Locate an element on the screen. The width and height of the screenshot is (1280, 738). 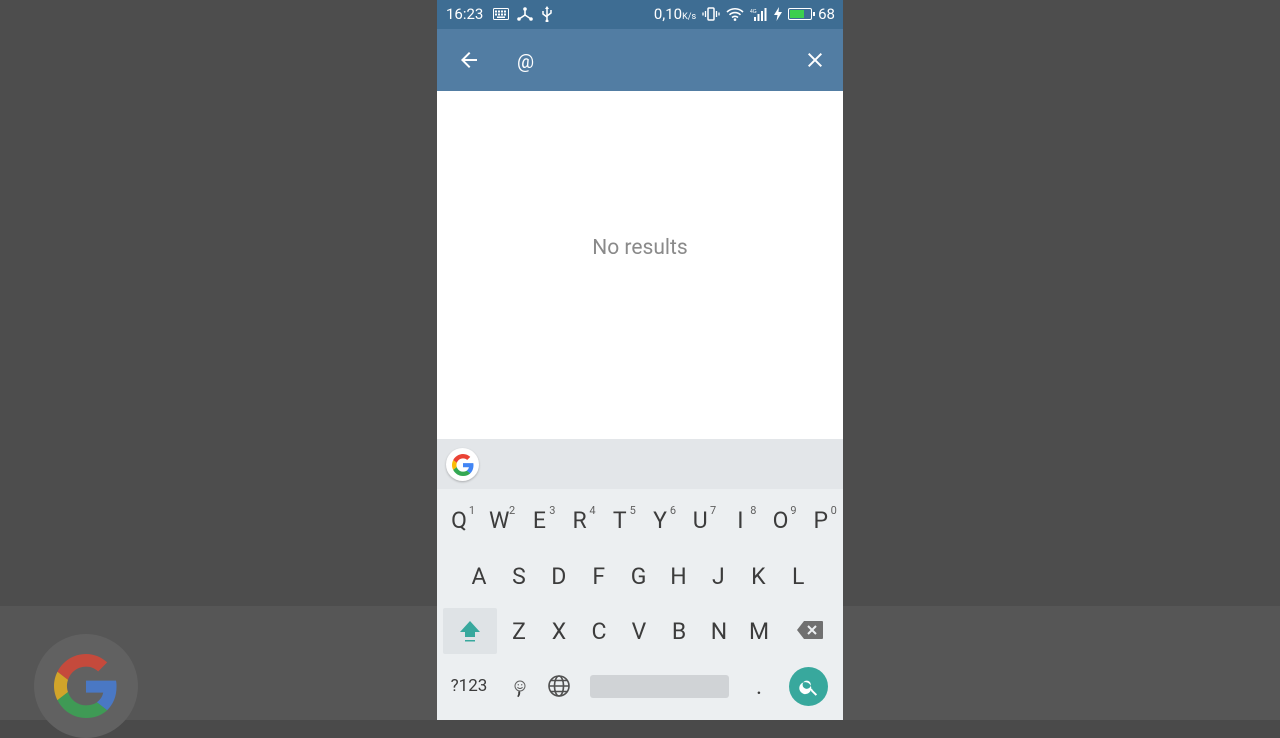
keyboard-icon is located at coordinates (501, 14).